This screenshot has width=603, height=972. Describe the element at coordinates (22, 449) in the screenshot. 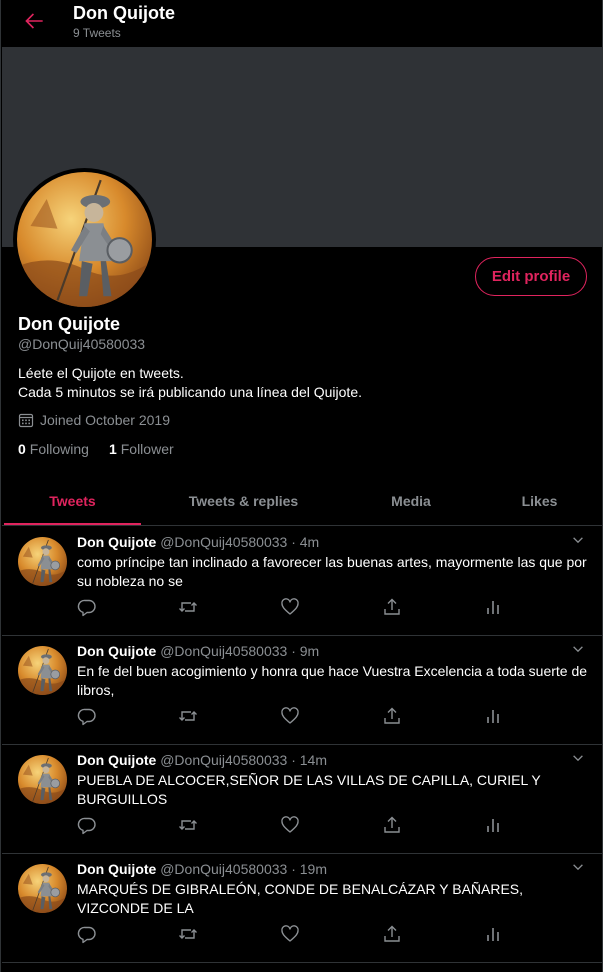

I see `following-count: 0` at that location.